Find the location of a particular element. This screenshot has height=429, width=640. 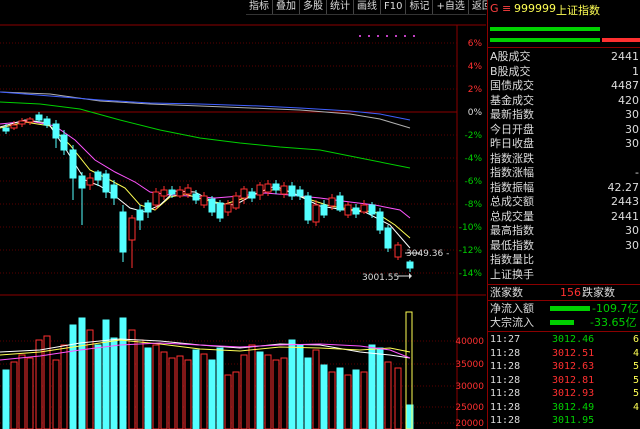

toolbar-draw-line: 画线 is located at coordinates (367, 7).